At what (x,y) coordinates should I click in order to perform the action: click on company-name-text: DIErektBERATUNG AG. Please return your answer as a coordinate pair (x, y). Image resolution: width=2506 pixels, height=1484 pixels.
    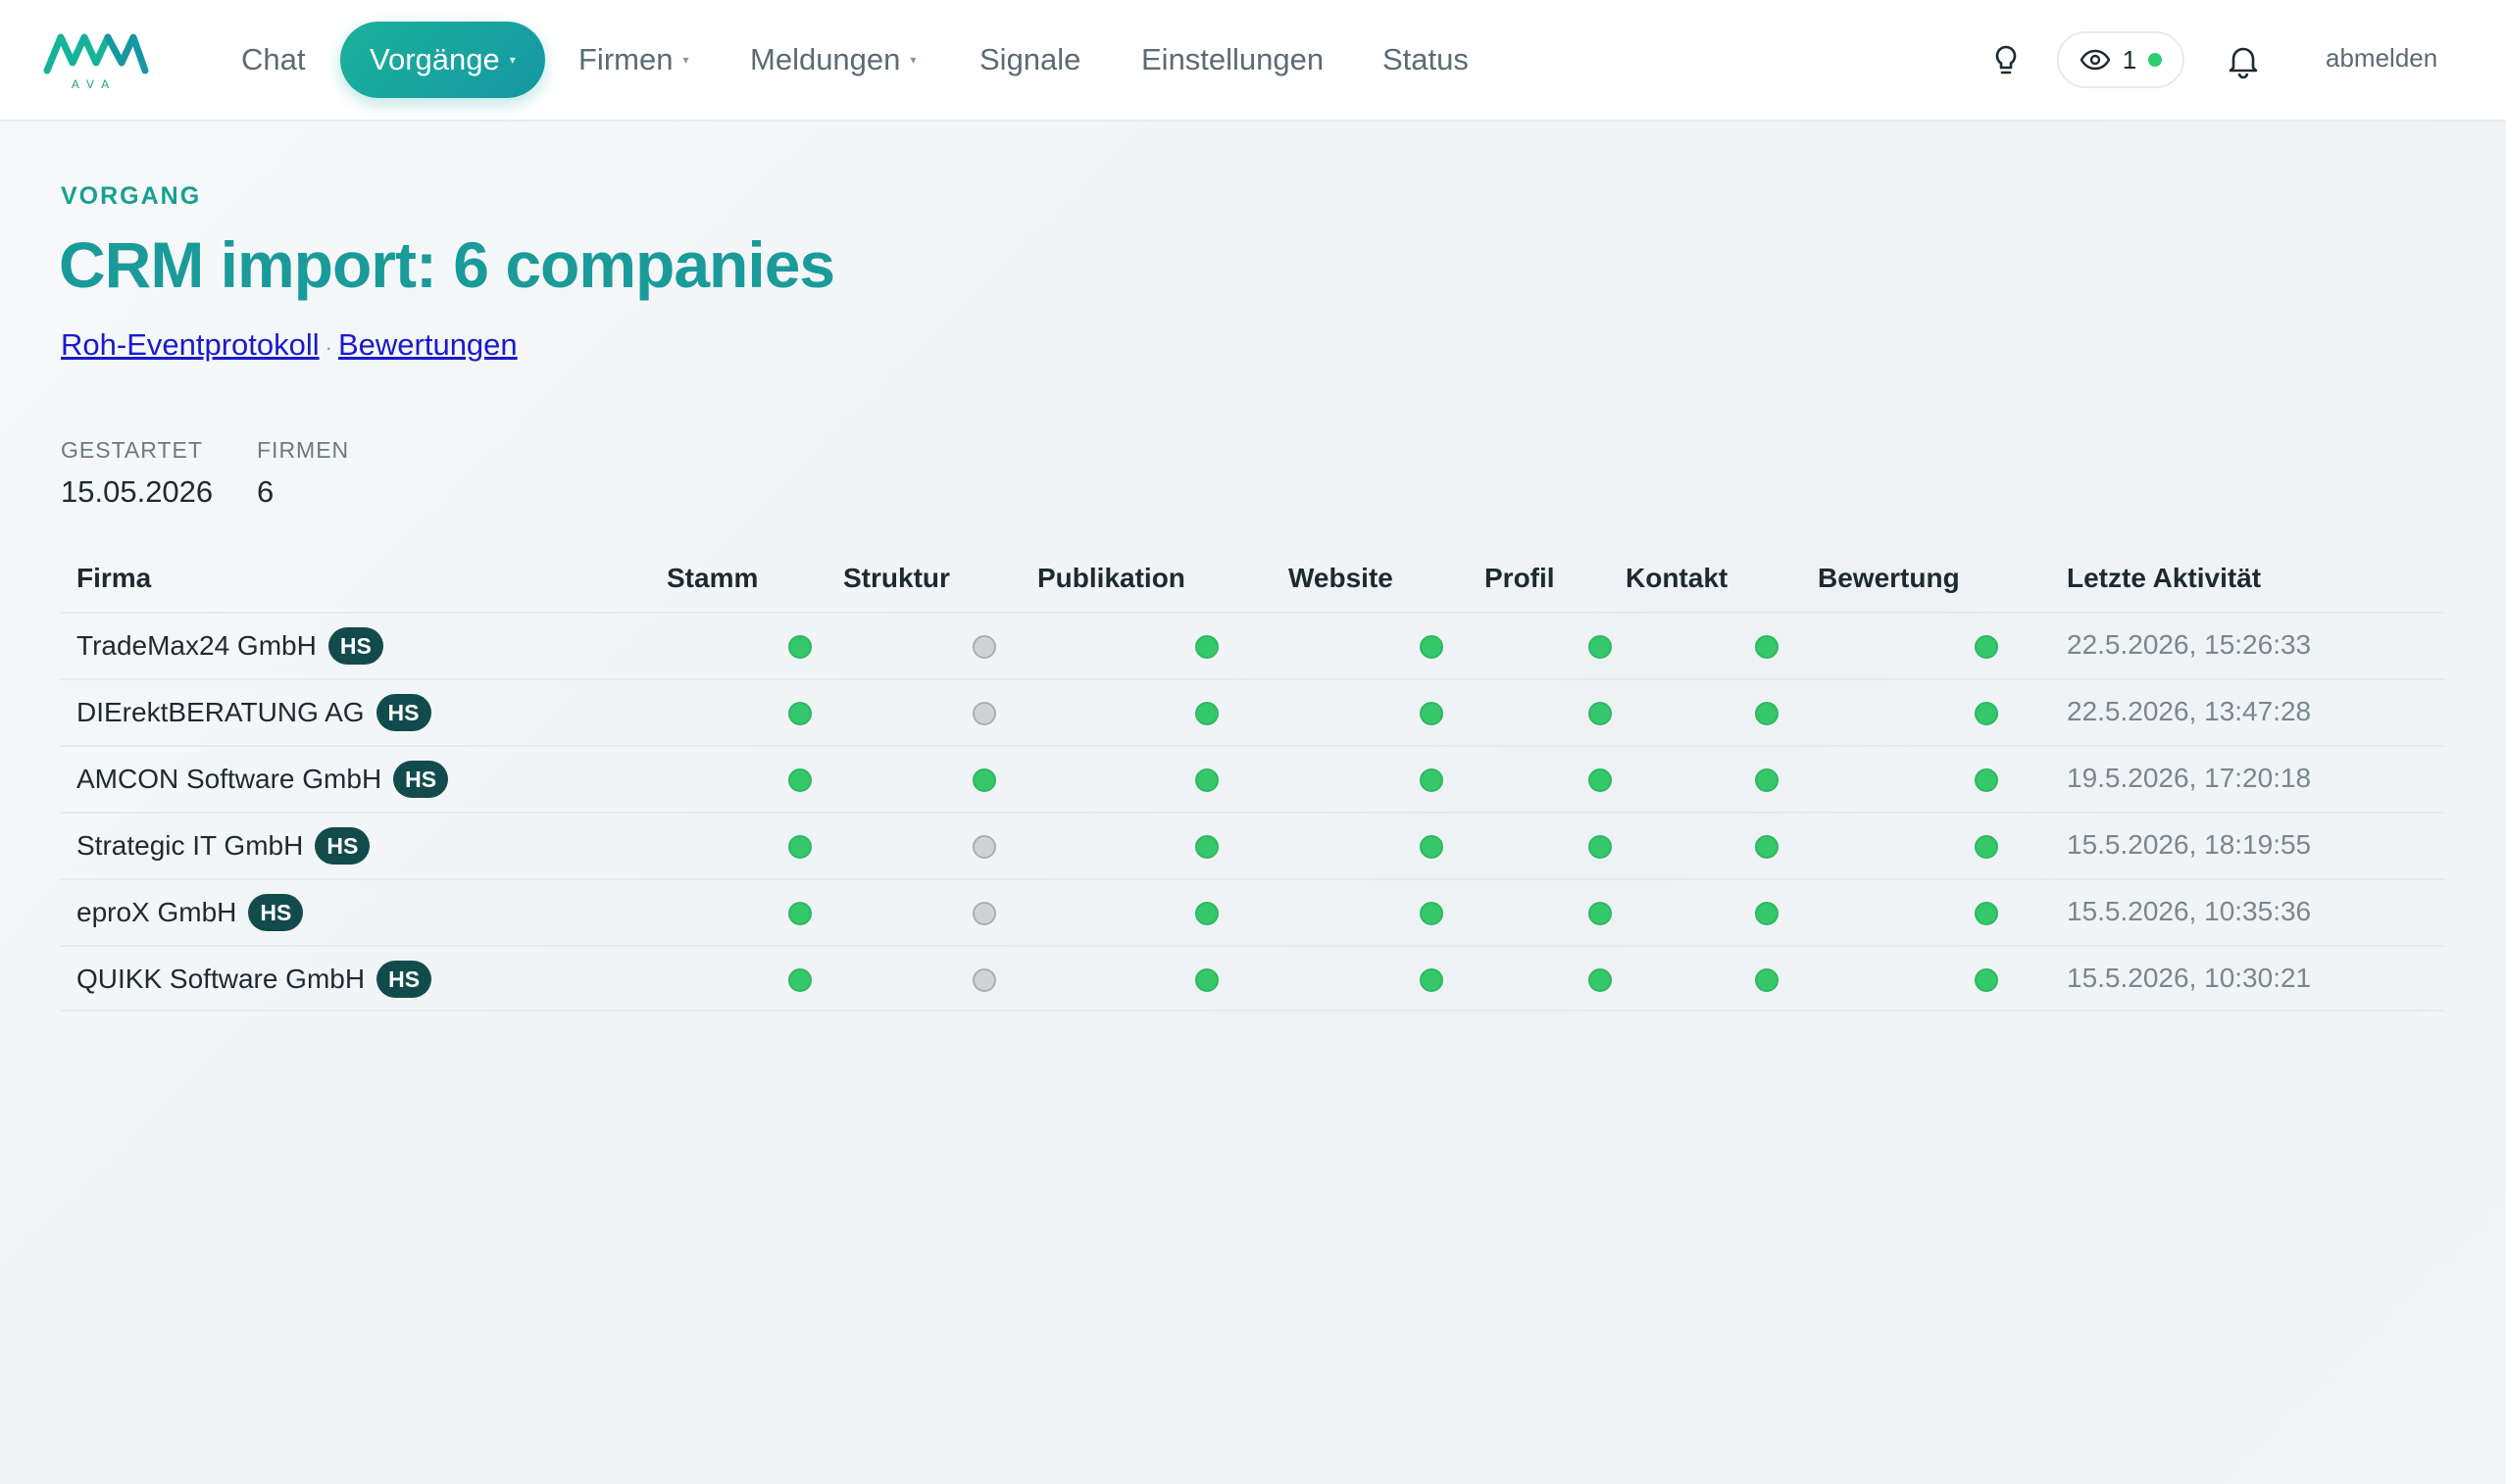
    Looking at the image, I should click on (220, 712).